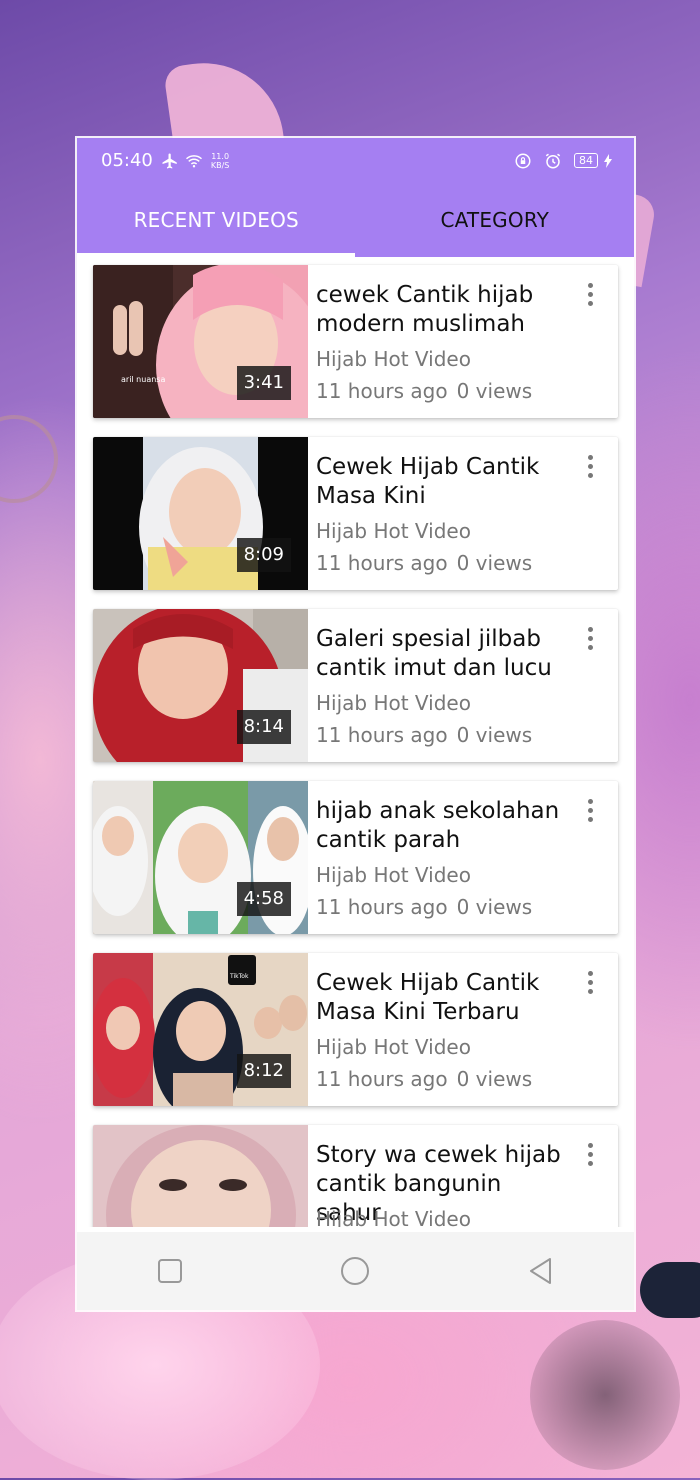  What do you see at coordinates (239, 976) in the screenshot?
I see `tiktok-badge: TikTok` at bounding box center [239, 976].